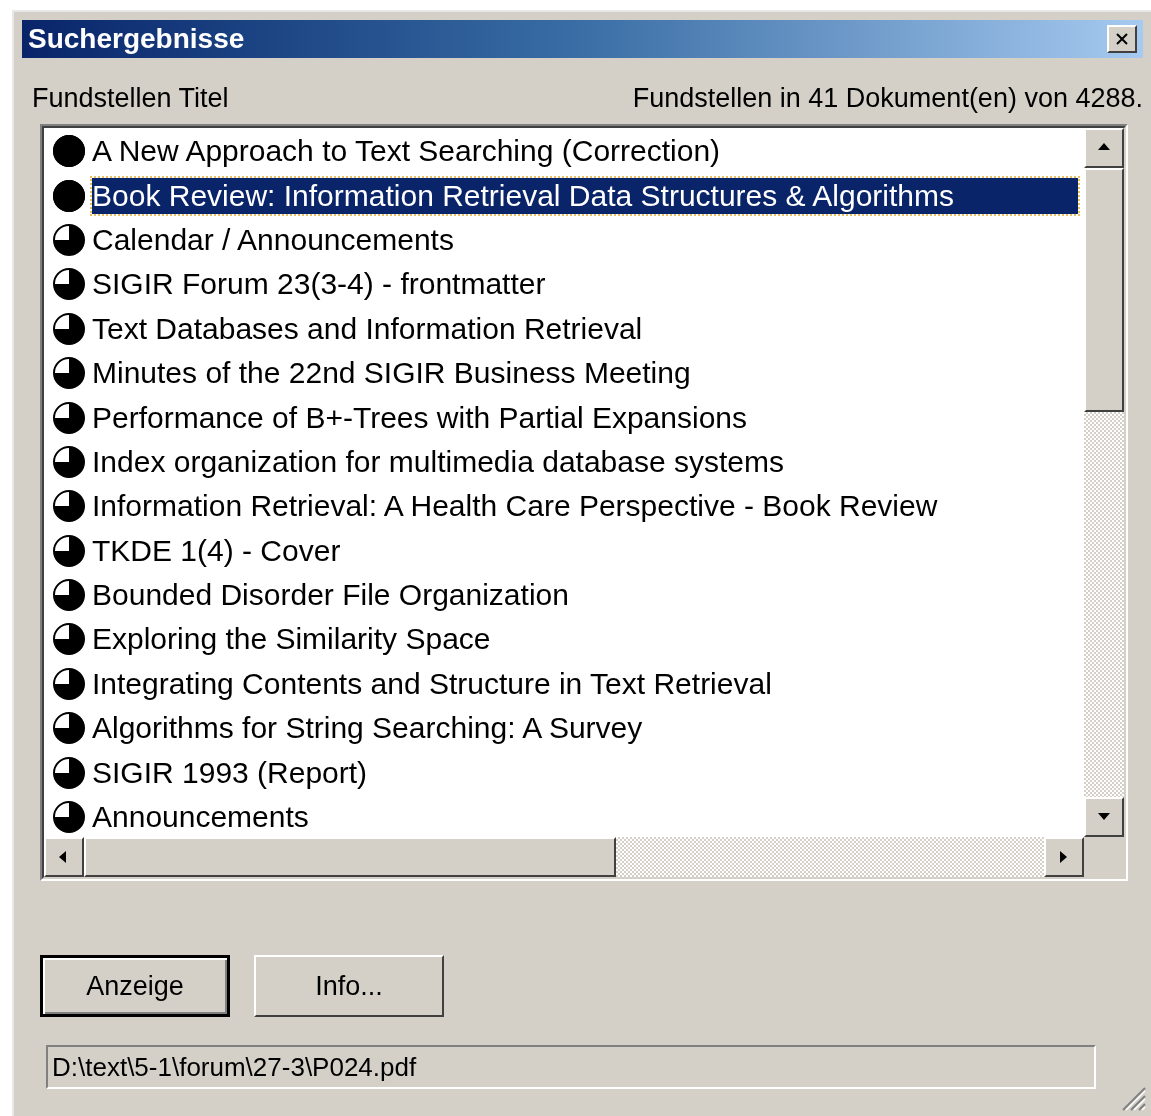 This screenshot has height=1116, width=1151. What do you see at coordinates (571, 1067) in the screenshot?
I see `file-path-field: D:\text\5-1\forum\27-3\P024.pdf` at bounding box center [571, 1067].